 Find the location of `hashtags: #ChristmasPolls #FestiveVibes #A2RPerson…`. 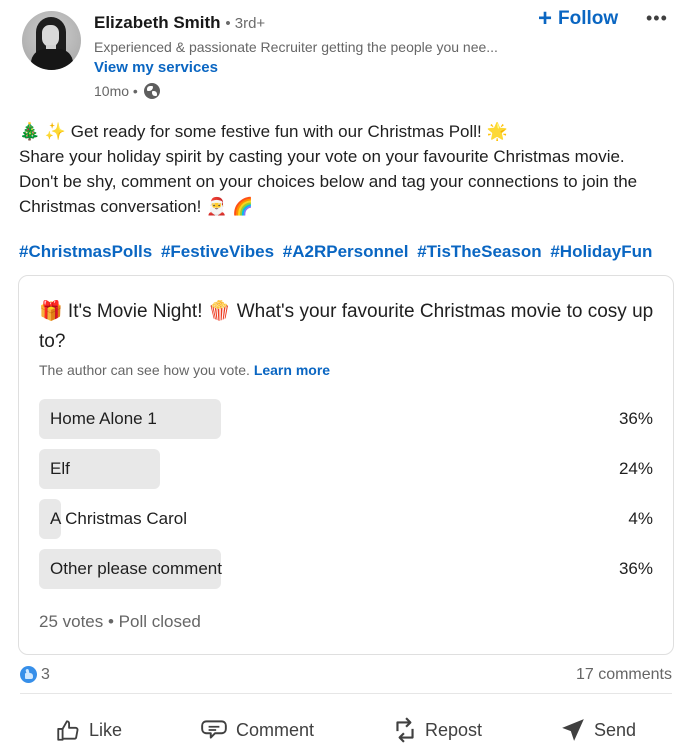

hashtags: #ChristmasPolls #FestiveVibes #A2RPerson… is located at coordinates (337, 252).